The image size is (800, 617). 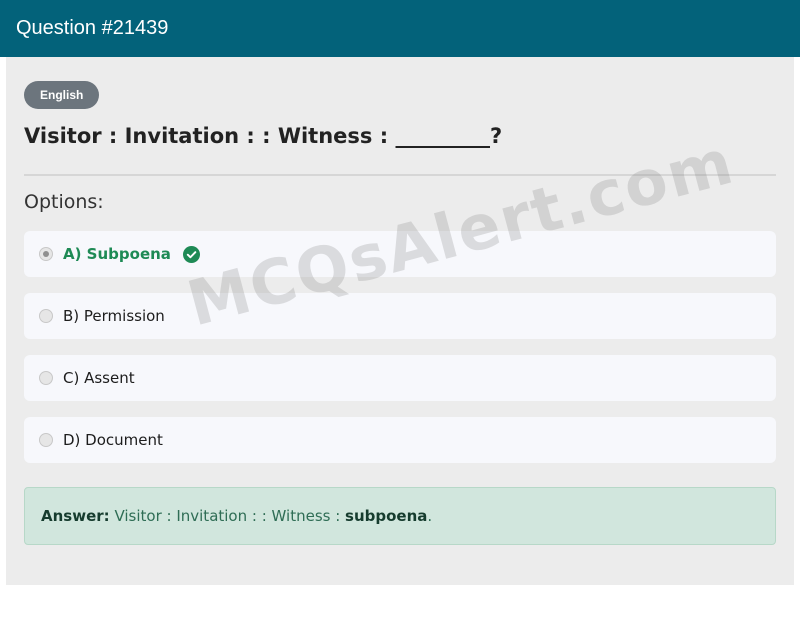 I want to click on answer-value: subpoena, so click(x=386, y=516).